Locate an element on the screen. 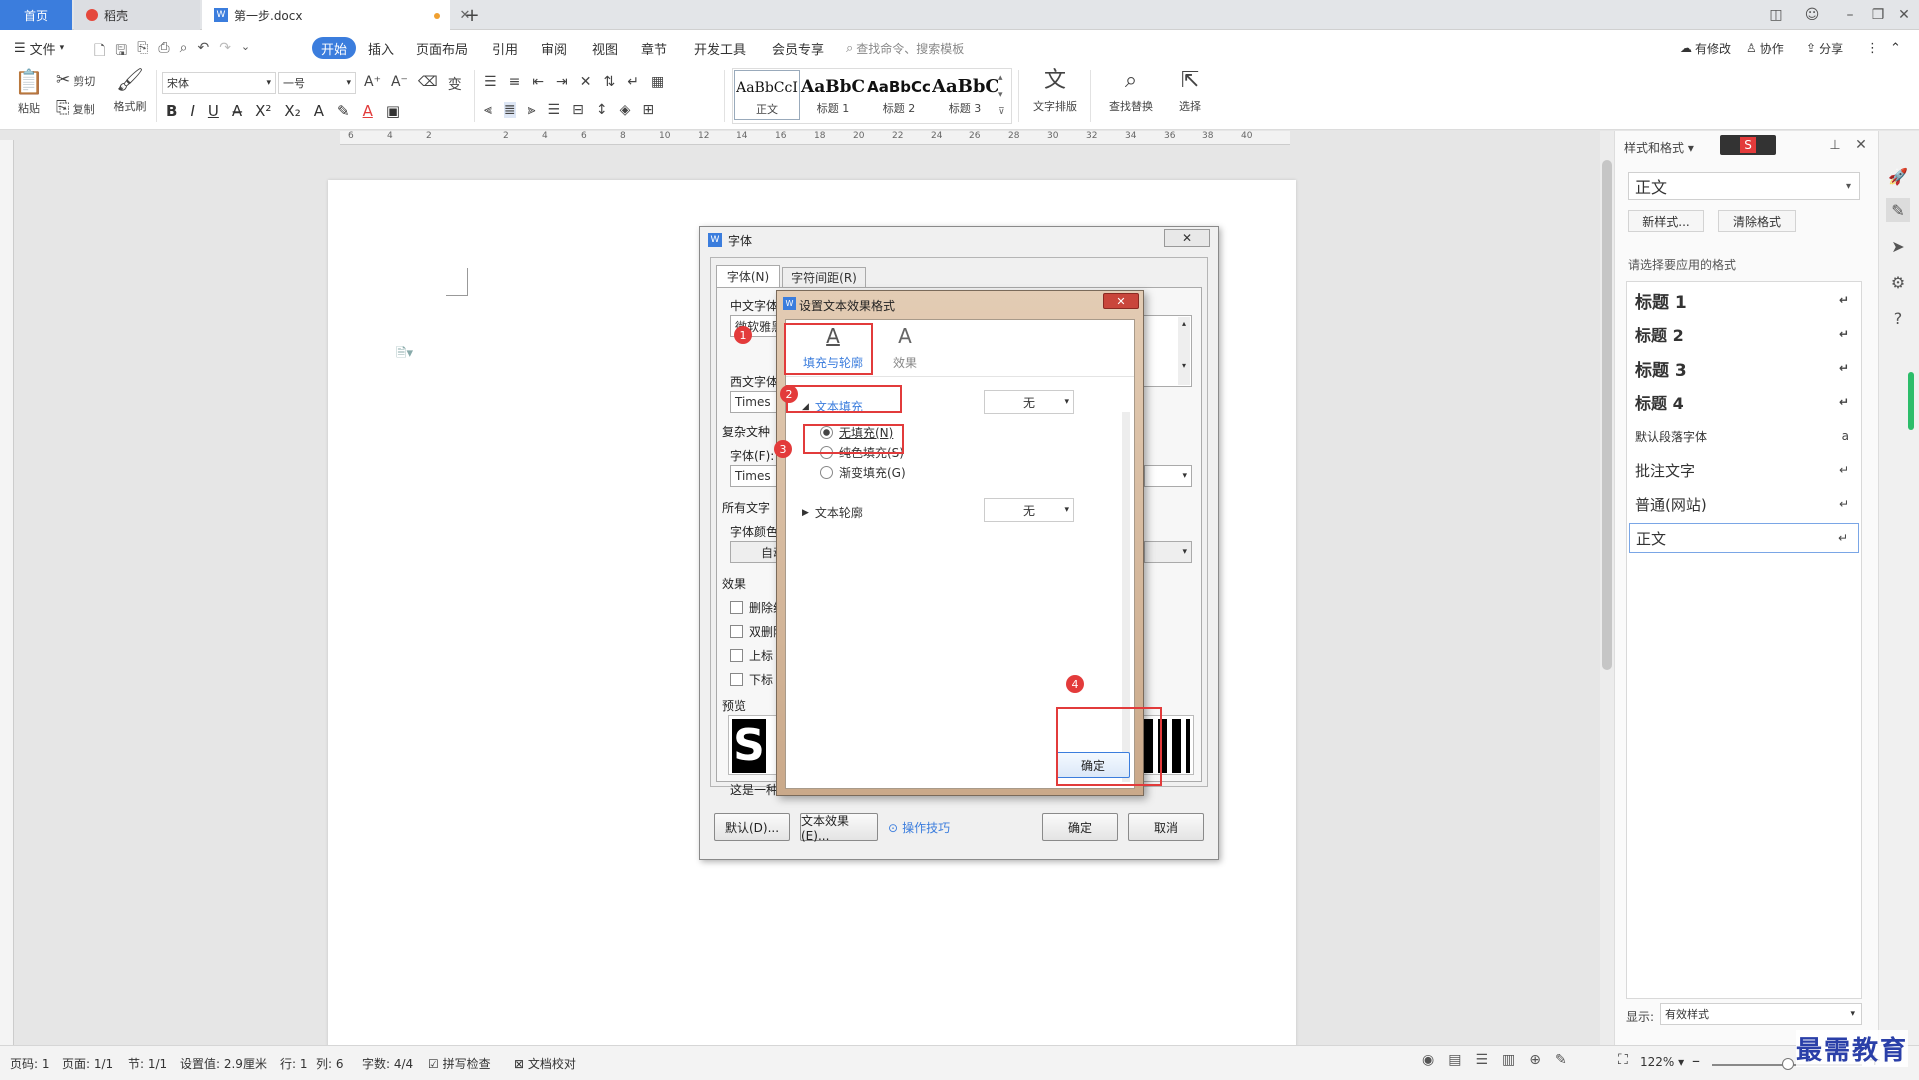  tab-effects: A 效果 is located at coordinates (905, 348).